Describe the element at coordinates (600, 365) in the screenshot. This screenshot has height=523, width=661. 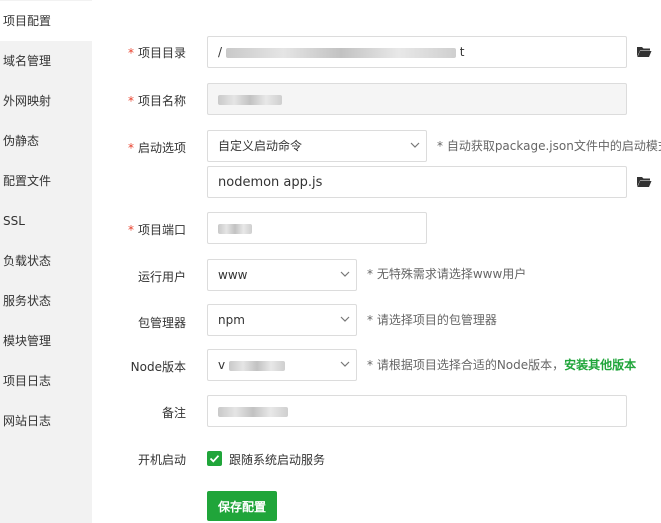
I see `install-other-version-link: 安装其他版本` at that location.